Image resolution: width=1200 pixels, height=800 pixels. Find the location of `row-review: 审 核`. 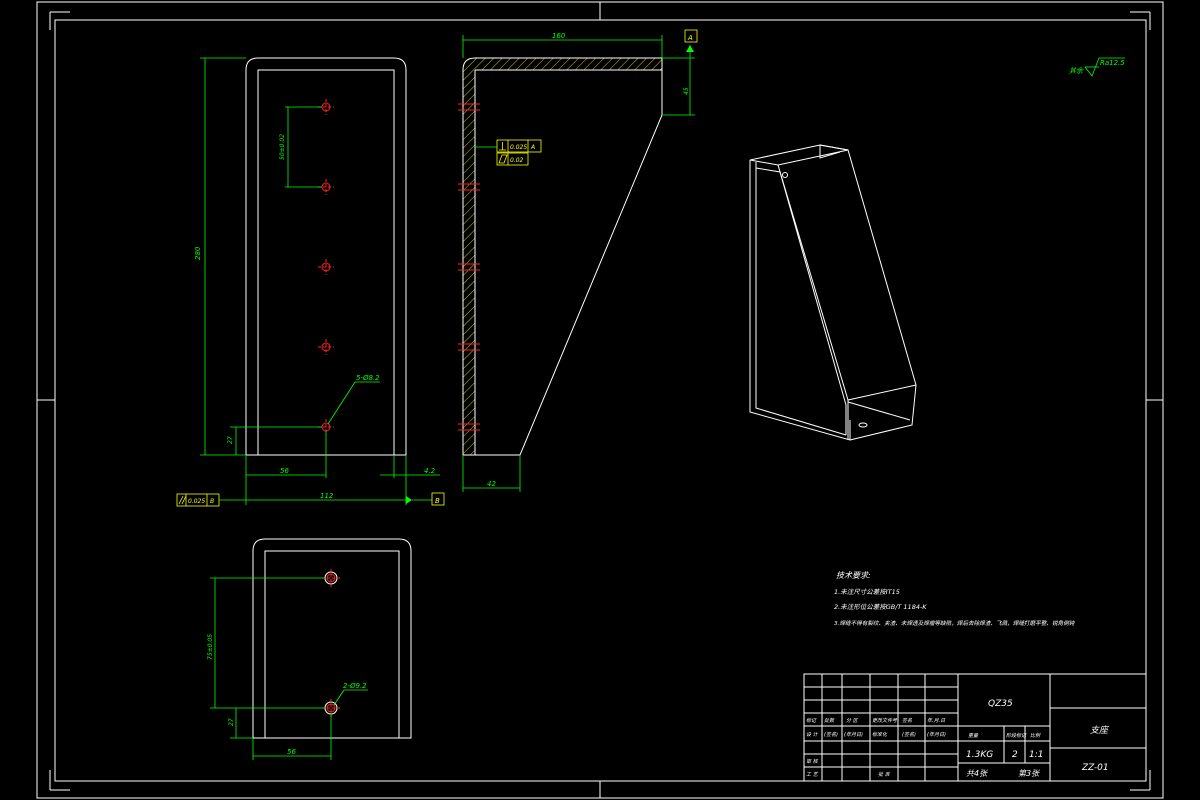

row-review: 审 核 is located at coordinates (812, 761).